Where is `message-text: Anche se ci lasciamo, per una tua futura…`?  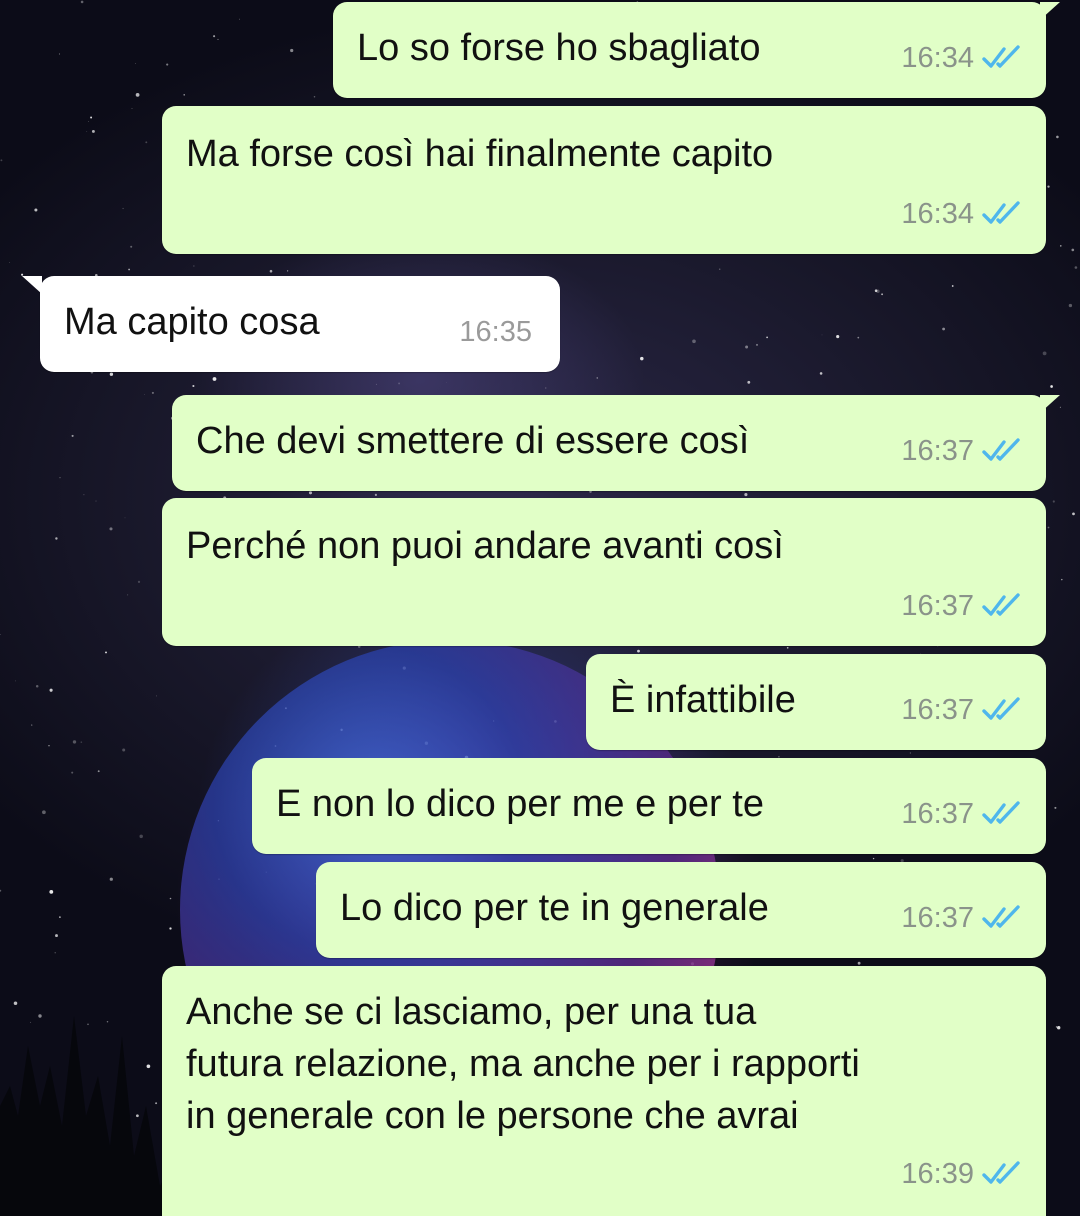 message-text: Anche se ci lasciamo, per una tua futura… is located at coordinates (523, 1064).